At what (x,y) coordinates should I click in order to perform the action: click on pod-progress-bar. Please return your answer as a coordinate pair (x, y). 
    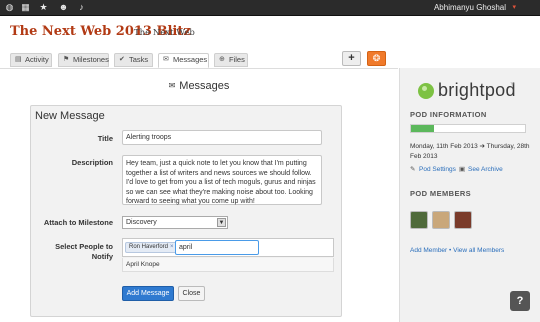
    Looking at the image, I should click on (468, 128).